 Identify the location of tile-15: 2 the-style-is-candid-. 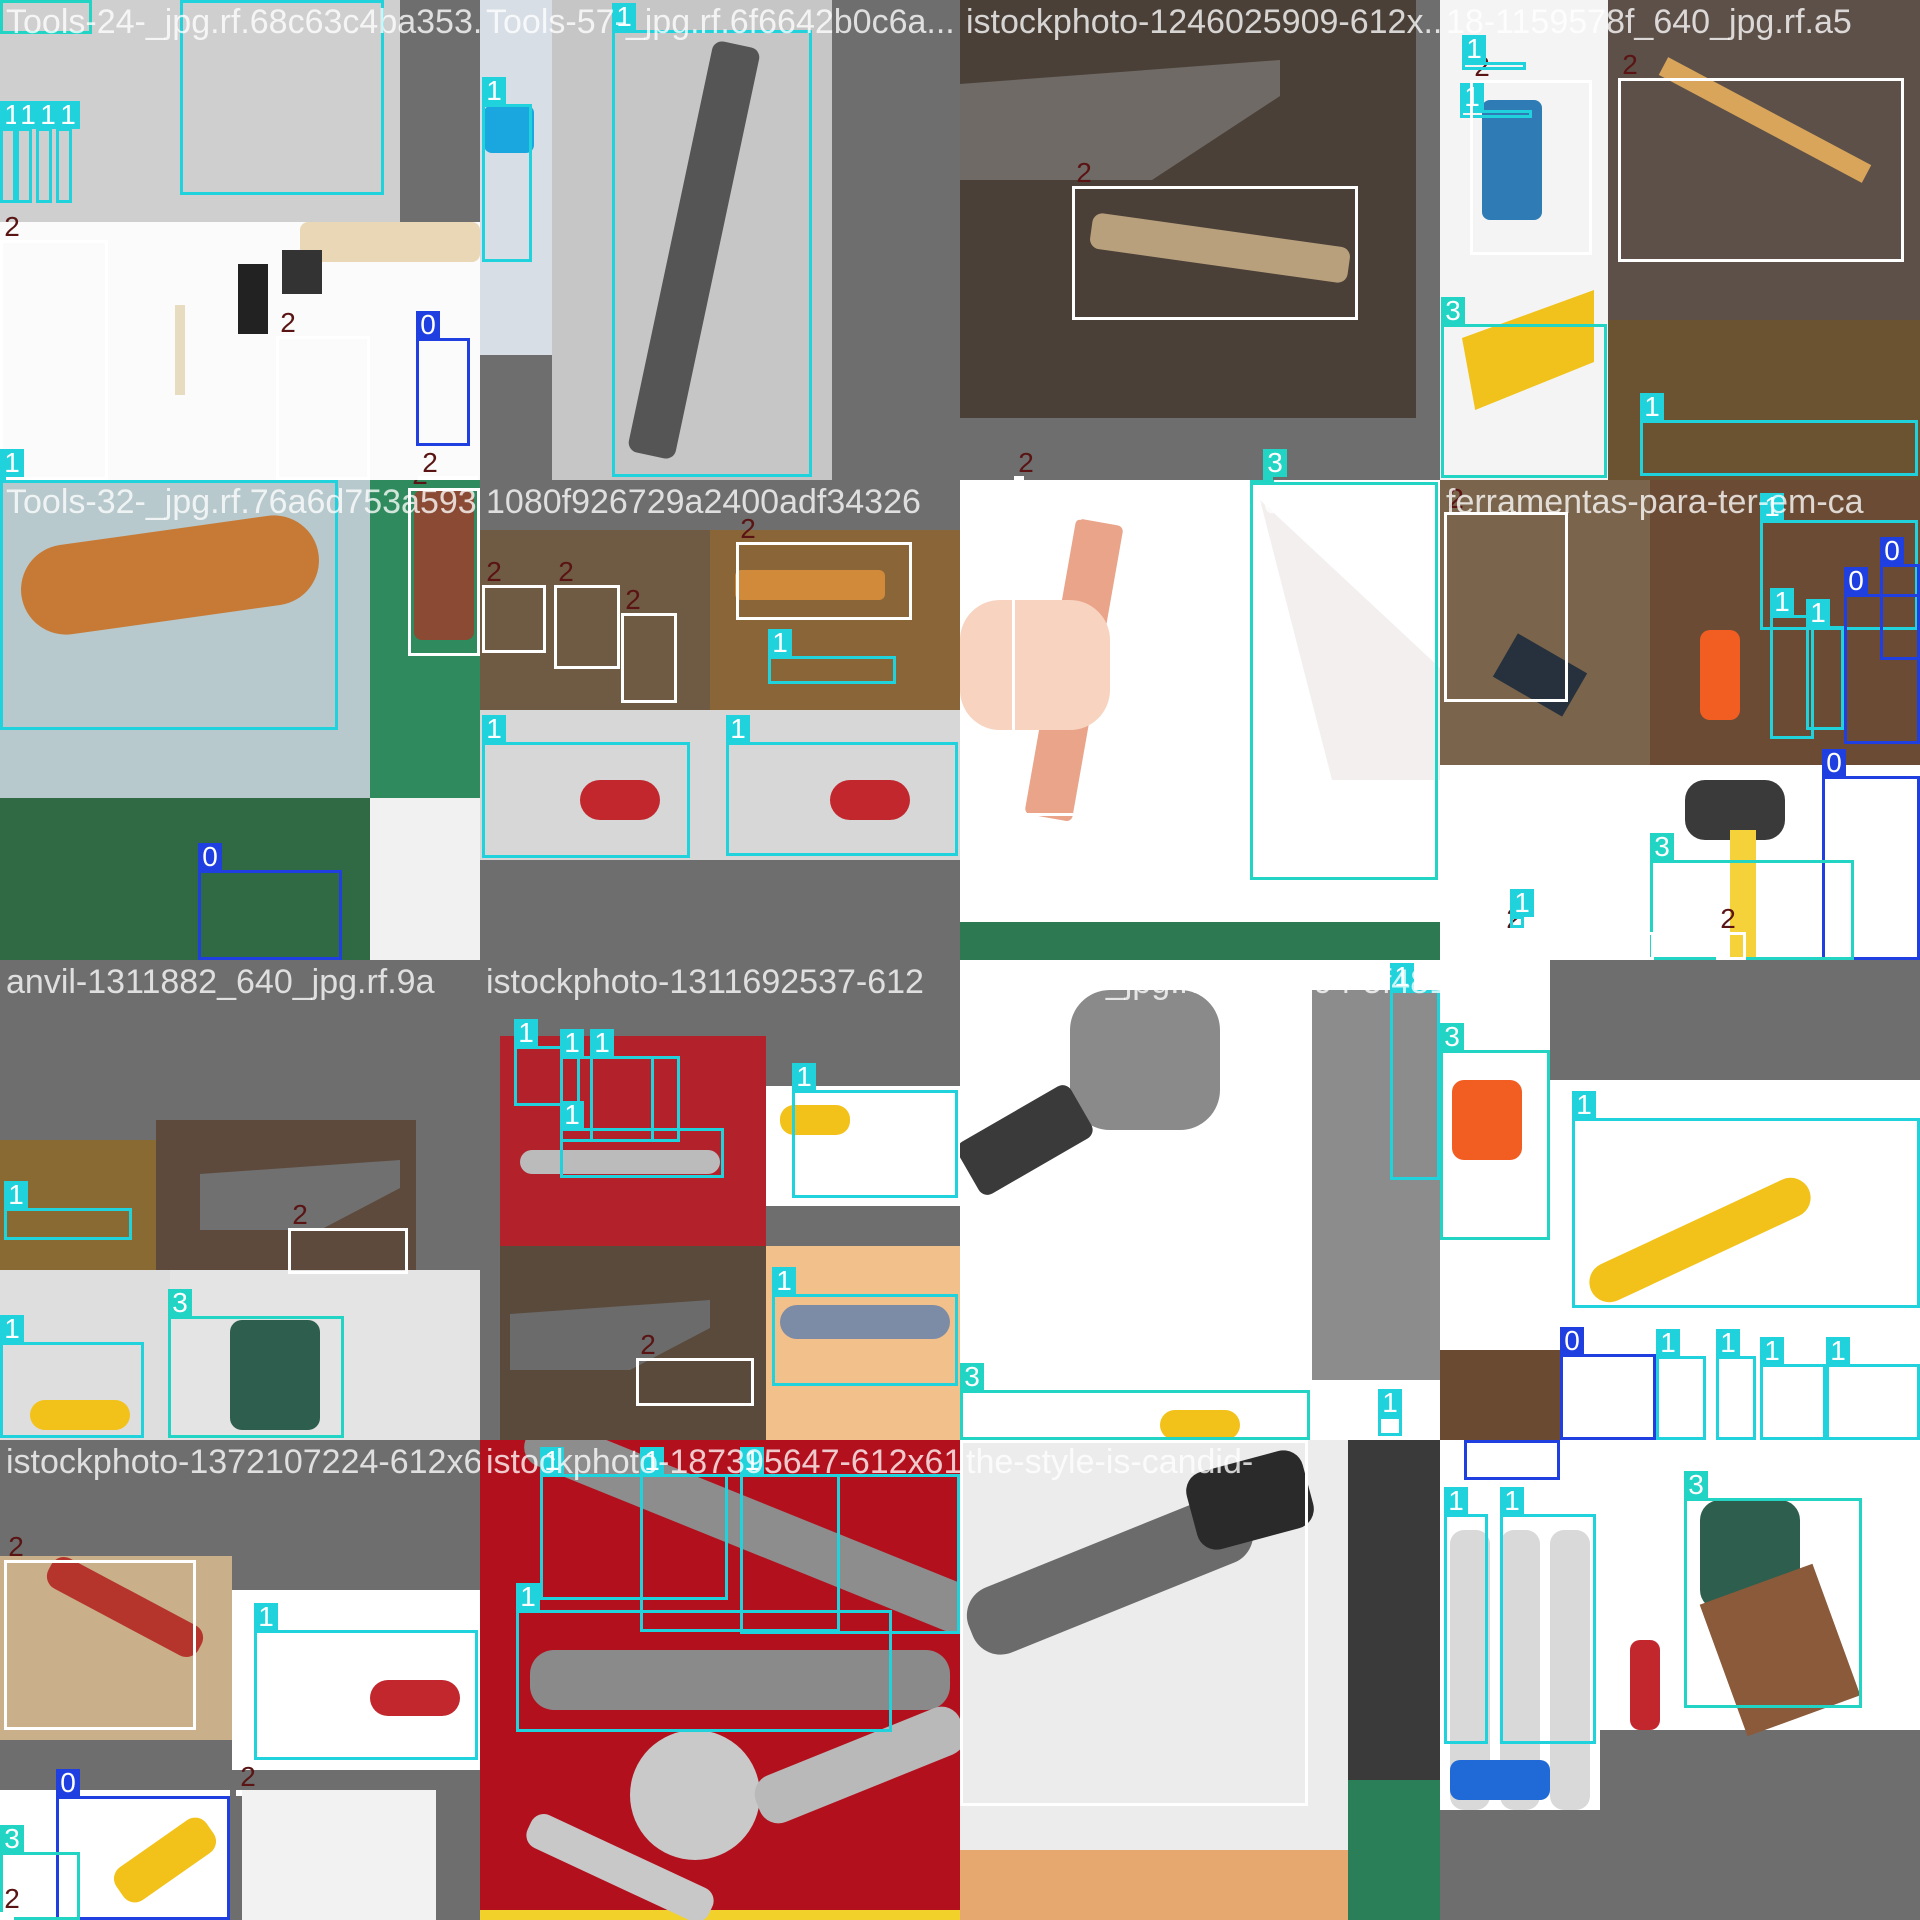
(1200, 1680).